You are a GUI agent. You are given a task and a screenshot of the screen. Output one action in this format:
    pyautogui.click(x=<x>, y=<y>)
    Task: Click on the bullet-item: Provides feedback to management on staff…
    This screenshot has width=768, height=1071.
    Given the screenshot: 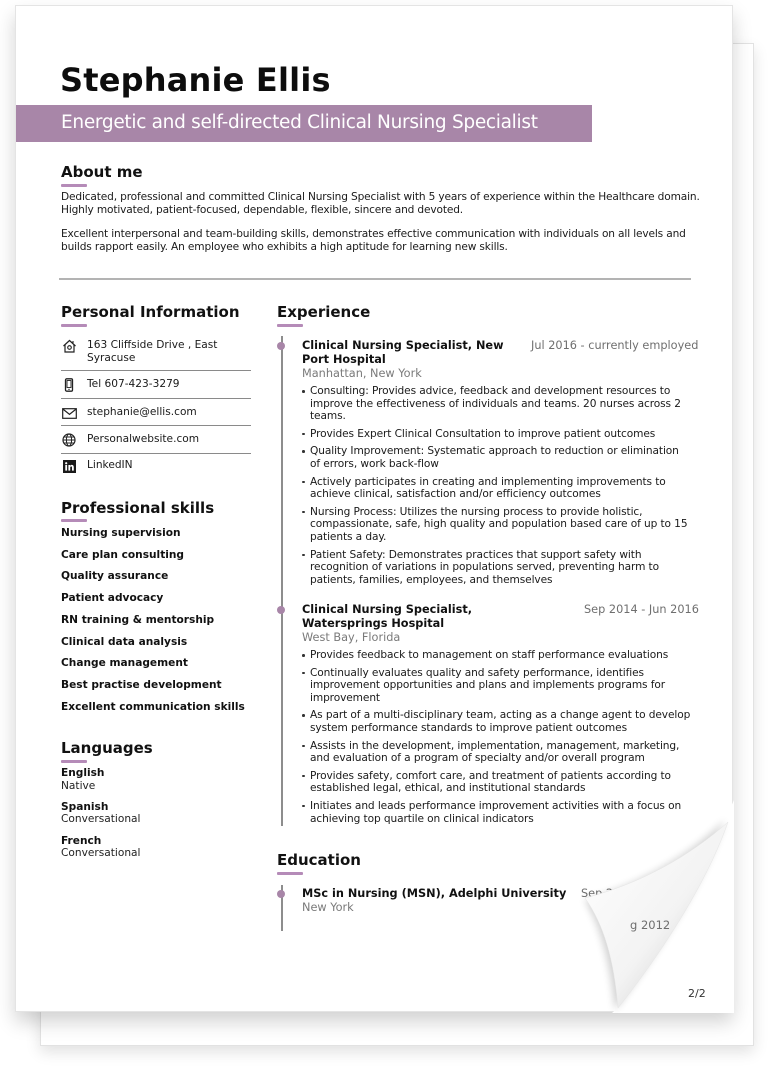 What is the action you would take?
    pyautogui.click(x=497, y=655)
    